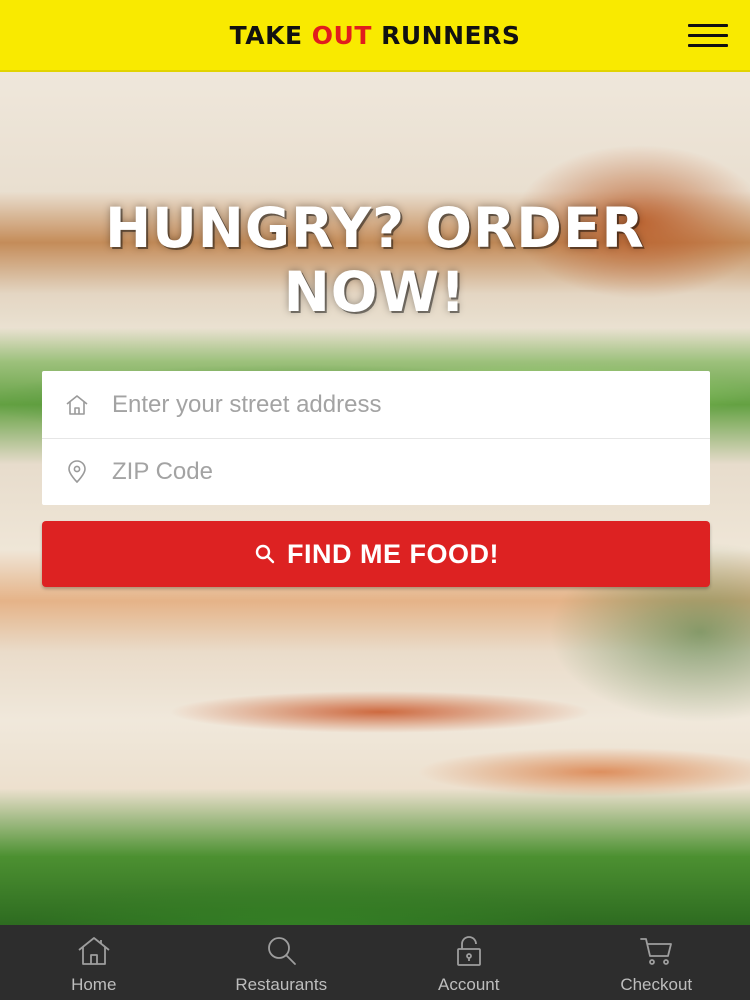  I want to click on hero-headline: HUNGRY? ORDER NOW!, so click(375, 260).